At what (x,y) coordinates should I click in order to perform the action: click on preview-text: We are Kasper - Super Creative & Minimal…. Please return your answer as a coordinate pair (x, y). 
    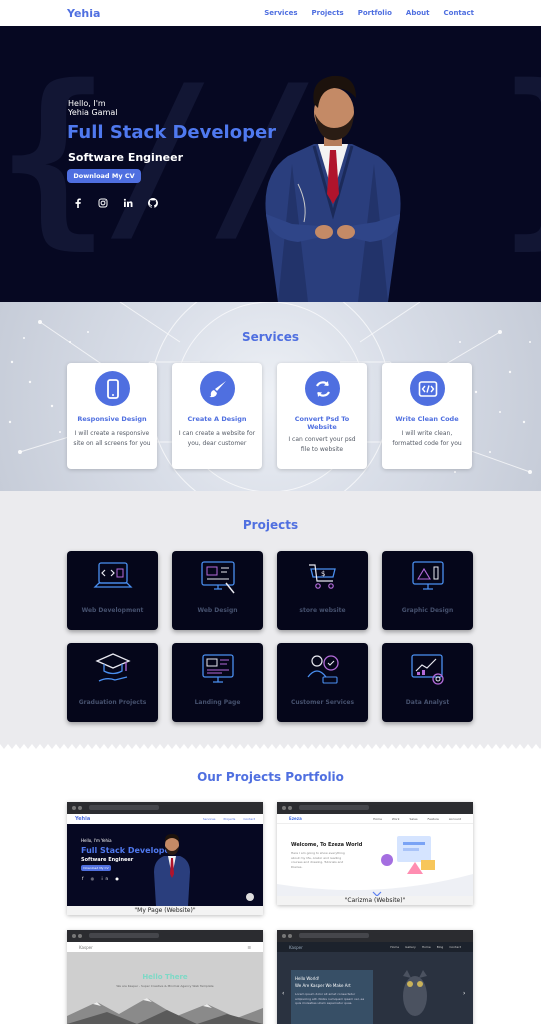
    Looking at the image, I should click on (165, 986).